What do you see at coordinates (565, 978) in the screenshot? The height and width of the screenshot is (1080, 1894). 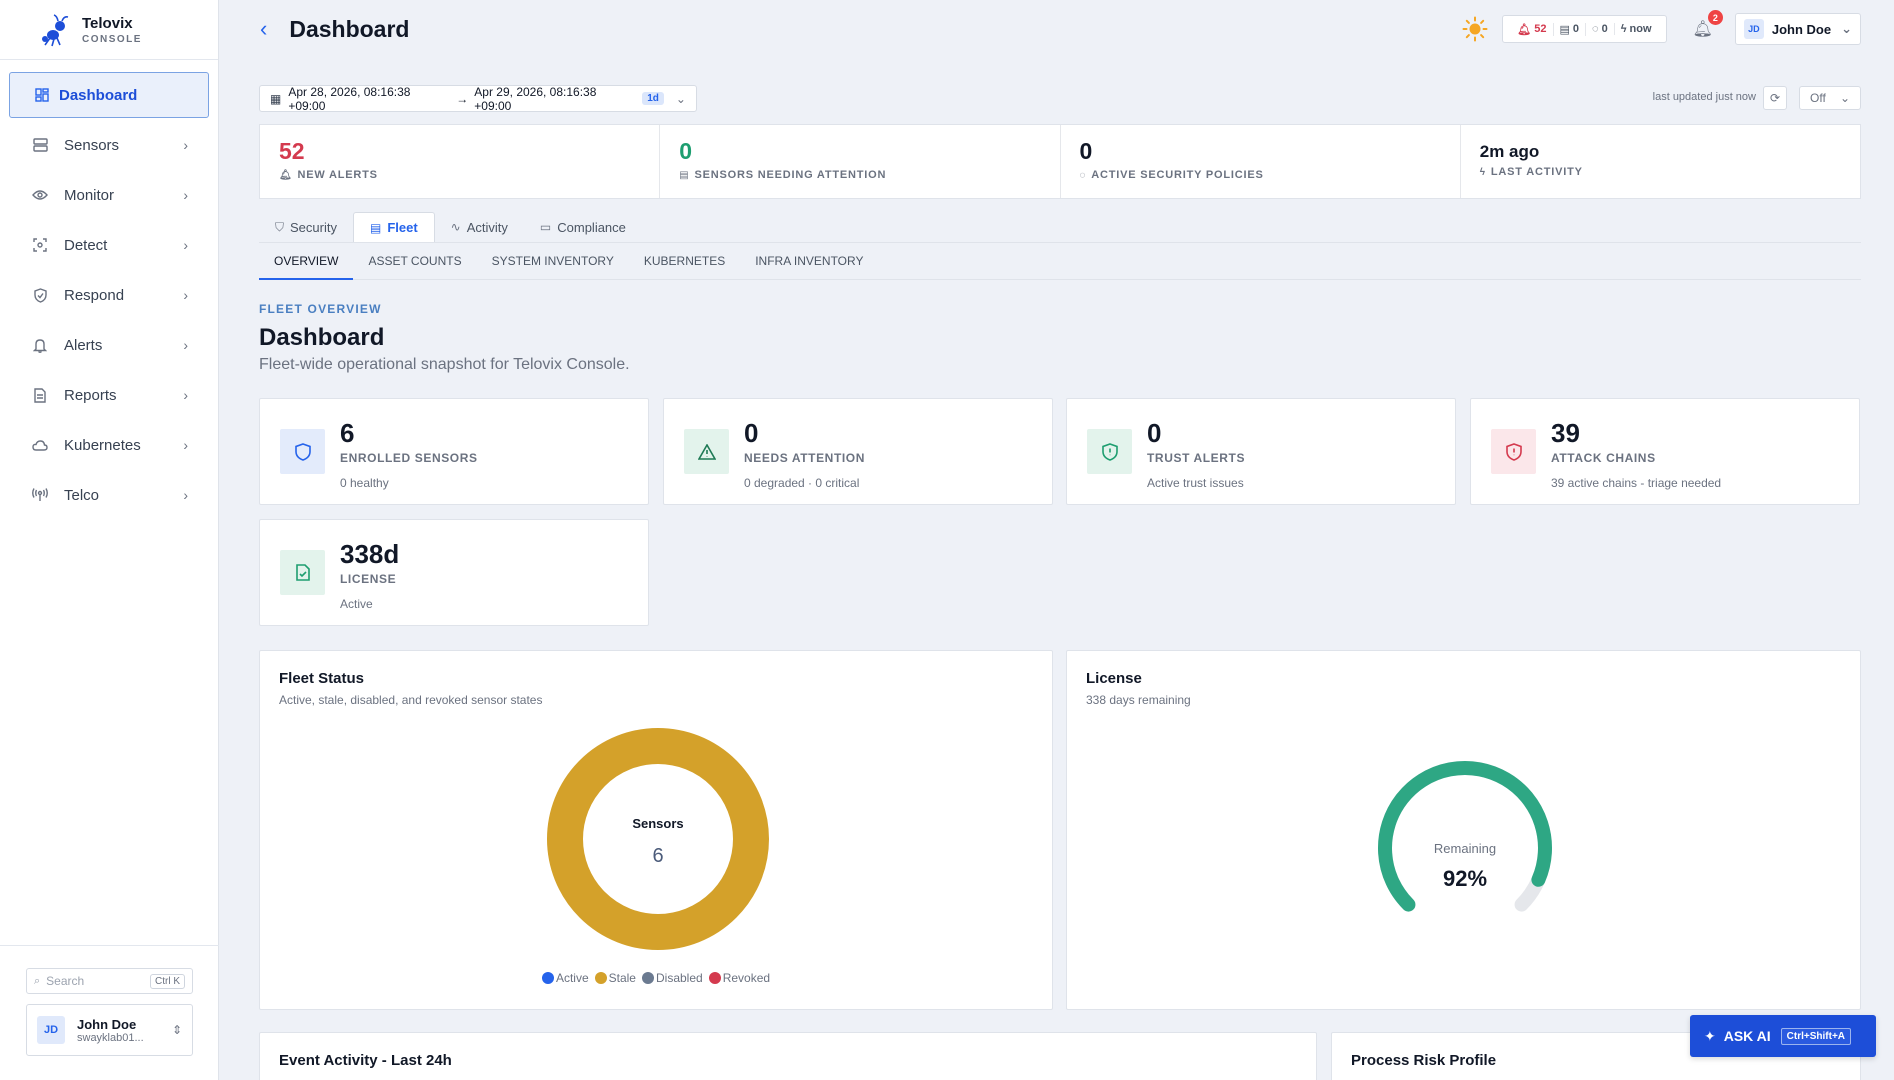 I see `legend-item-active: Active` at bounding box center [565, 978].